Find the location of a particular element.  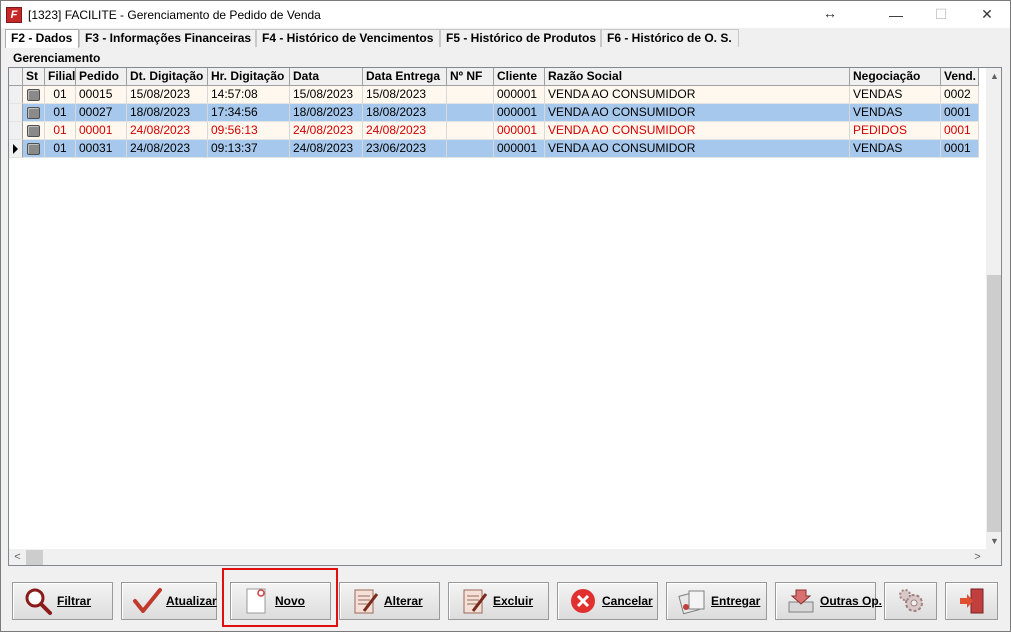

header-data-entrega: Data Entrega is located at coordinates (405, 77).